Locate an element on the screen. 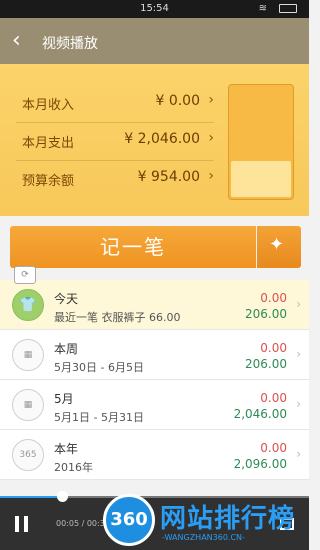 This screenshot has height=550, width=320. monthly-income-value: ¥ 0.00 is located at coordinates (177, 101).